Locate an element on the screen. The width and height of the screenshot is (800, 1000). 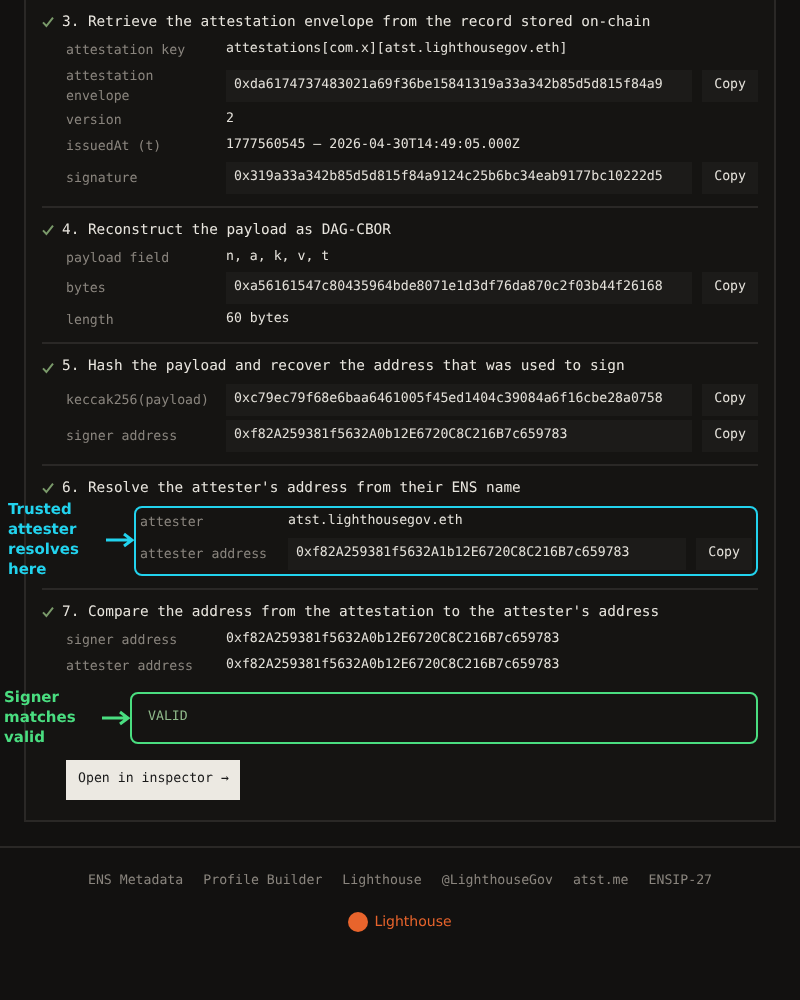
logo-icon is located at coordinates (358, 922).